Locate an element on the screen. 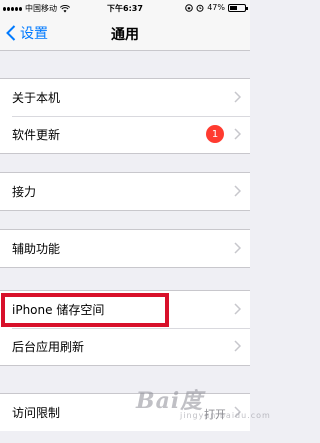 Image resolution: width=320 pixels, height=443 pixels. settings-group-storage: iPhone 储存空间 后台应用刷新 is located at coordinates (125, 328).